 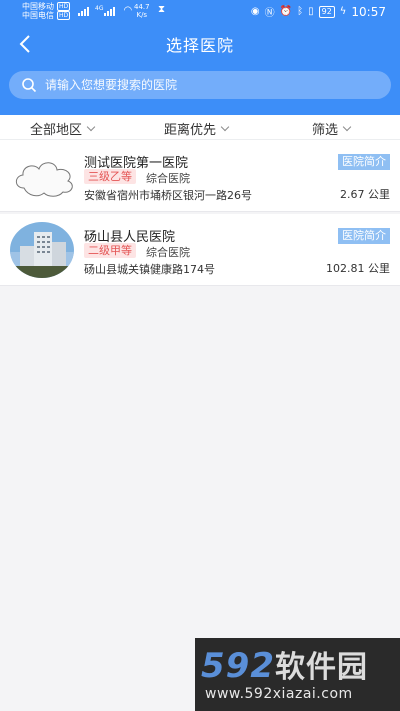 I want to click on watermark-brand: 592软件园, so click(x=284, y=664).